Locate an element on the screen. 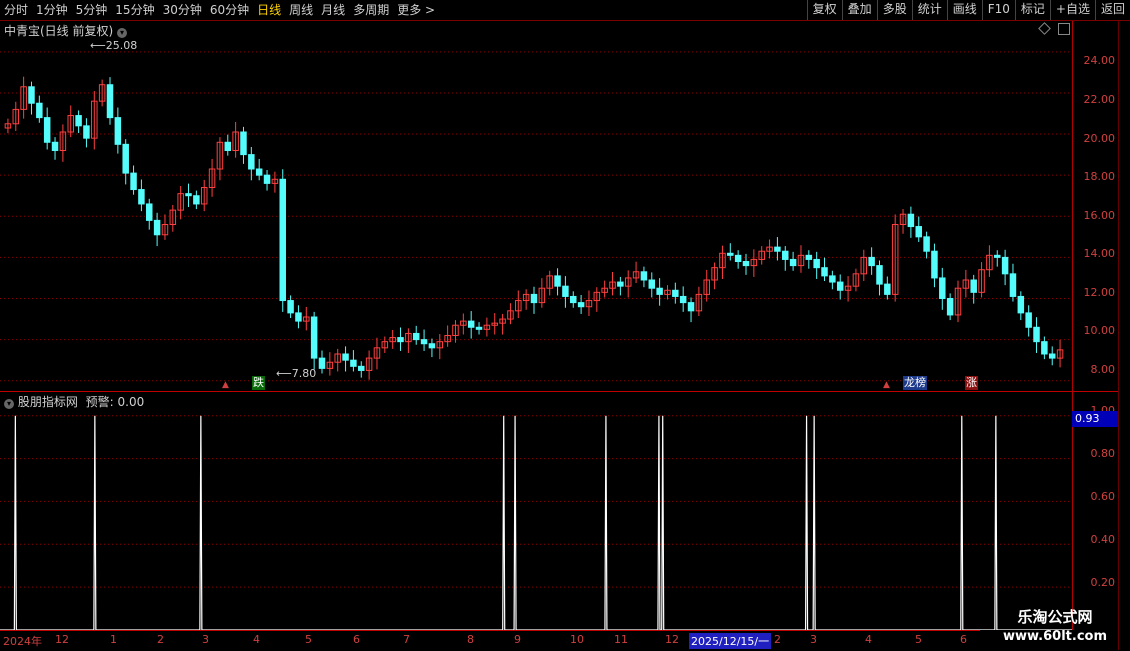 The height and width of the screenshot is (651, 1130). date-label: 3 is located at coordinates (813, 639).